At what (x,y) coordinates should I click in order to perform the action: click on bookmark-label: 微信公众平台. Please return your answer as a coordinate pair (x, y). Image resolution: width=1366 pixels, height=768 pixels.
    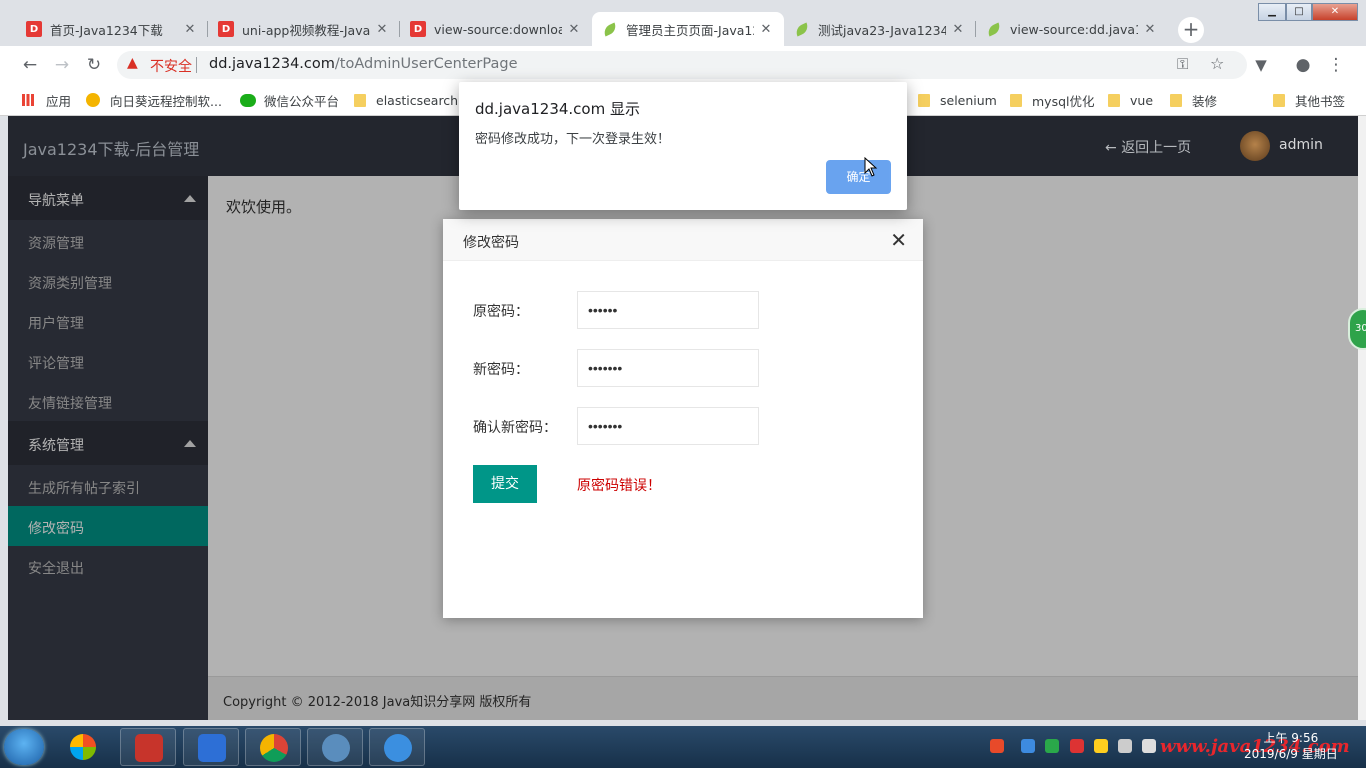
    Looking at the image, I should click on (302, 101).